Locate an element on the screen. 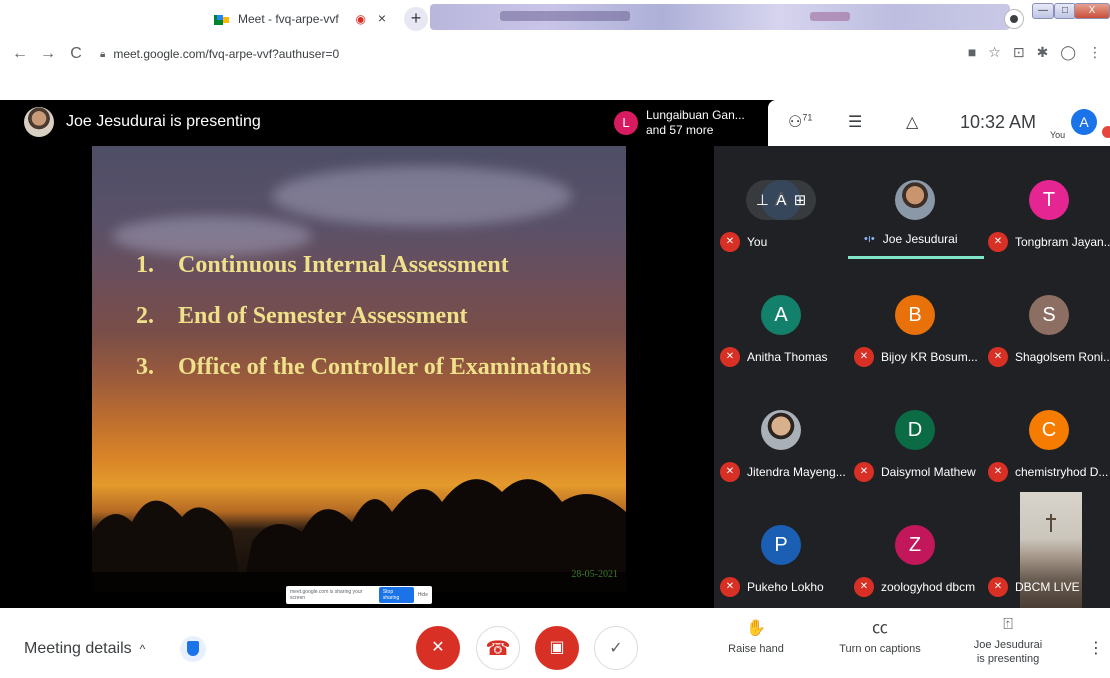 The width and height of the screenshot is (1110, 678). leave-call-button: ☎ is located at coordinates (498, 648).